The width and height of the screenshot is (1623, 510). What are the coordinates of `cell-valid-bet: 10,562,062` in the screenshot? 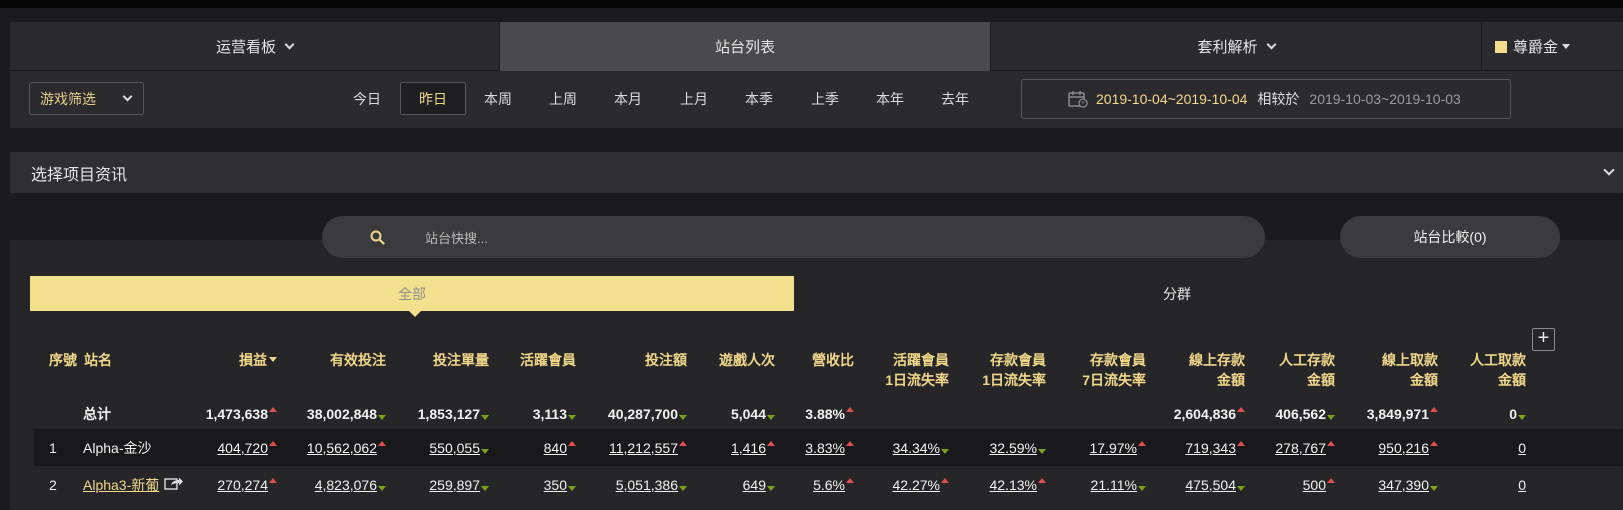 It's located at (346, 447).